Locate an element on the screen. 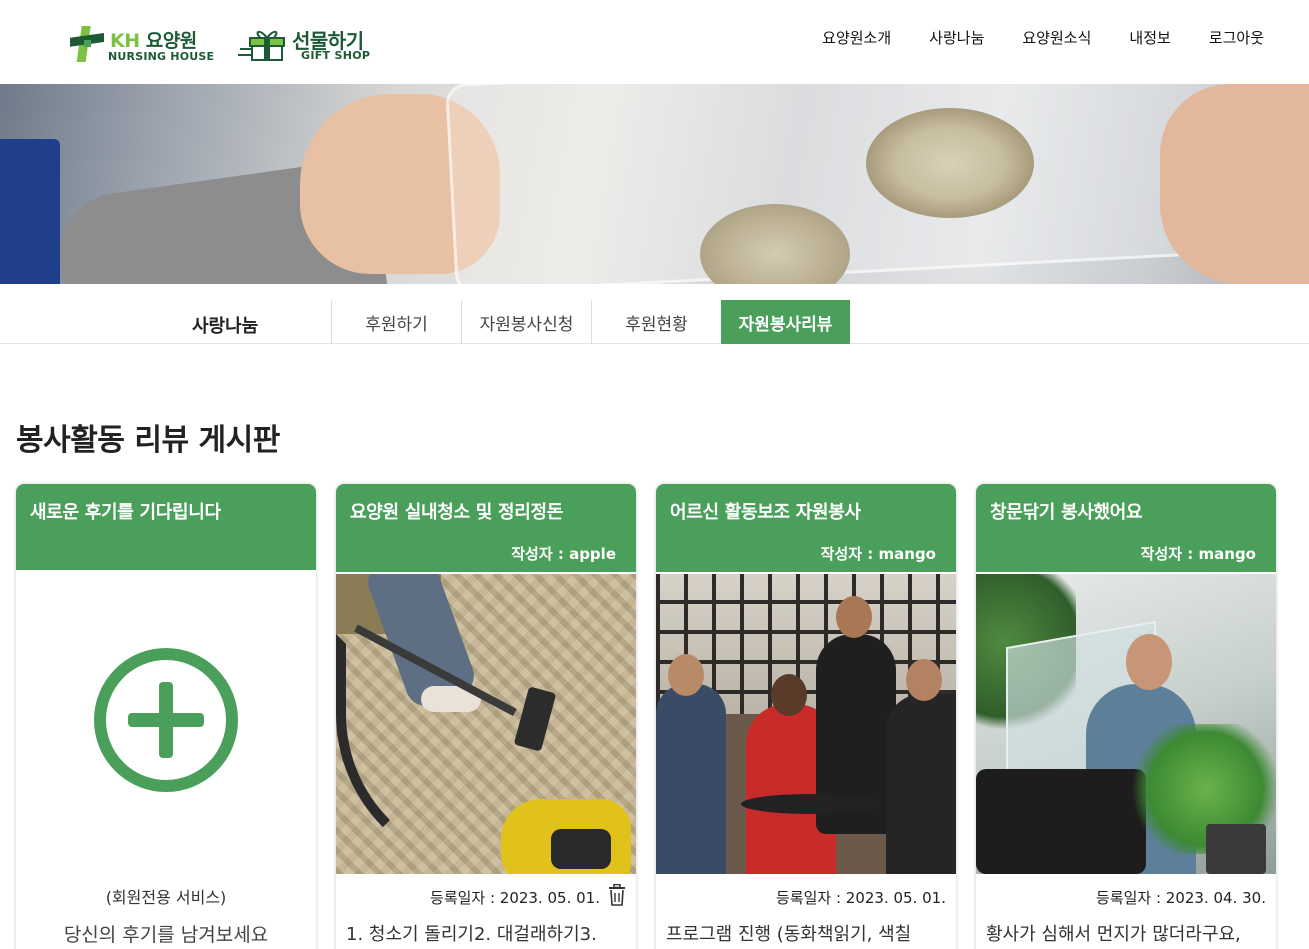  nav-about: 요양원소개 is located at coordinates (856, 37).